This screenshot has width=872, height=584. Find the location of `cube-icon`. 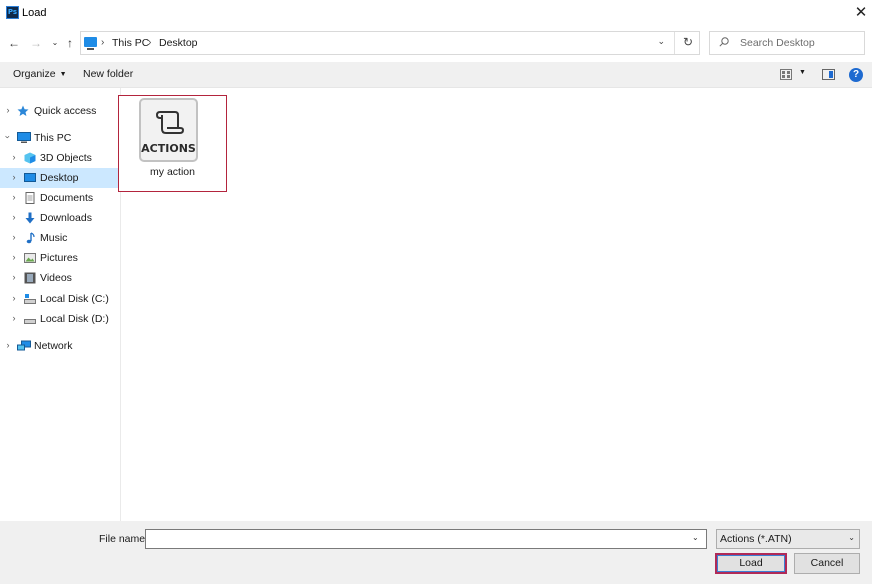

cube-icon is located at coordinates (30, 158).